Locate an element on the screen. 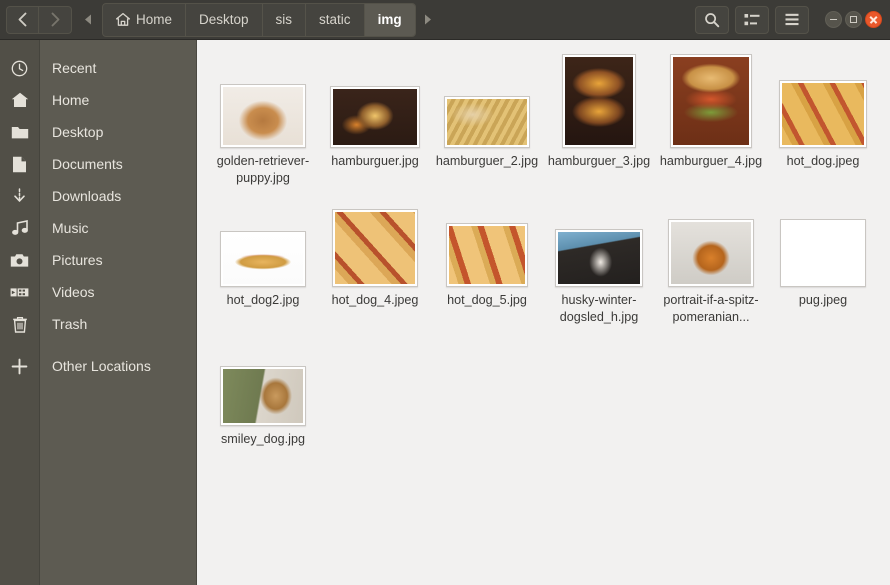  breadcrumb-scroll-right is located at coordinates (428, 20).